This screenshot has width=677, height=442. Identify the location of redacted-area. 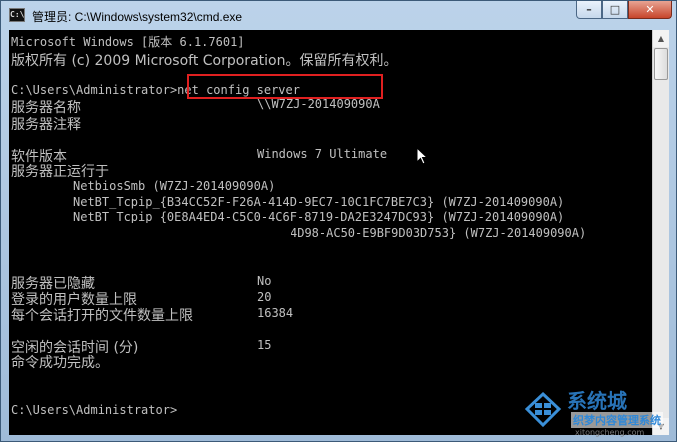
(160, 234).